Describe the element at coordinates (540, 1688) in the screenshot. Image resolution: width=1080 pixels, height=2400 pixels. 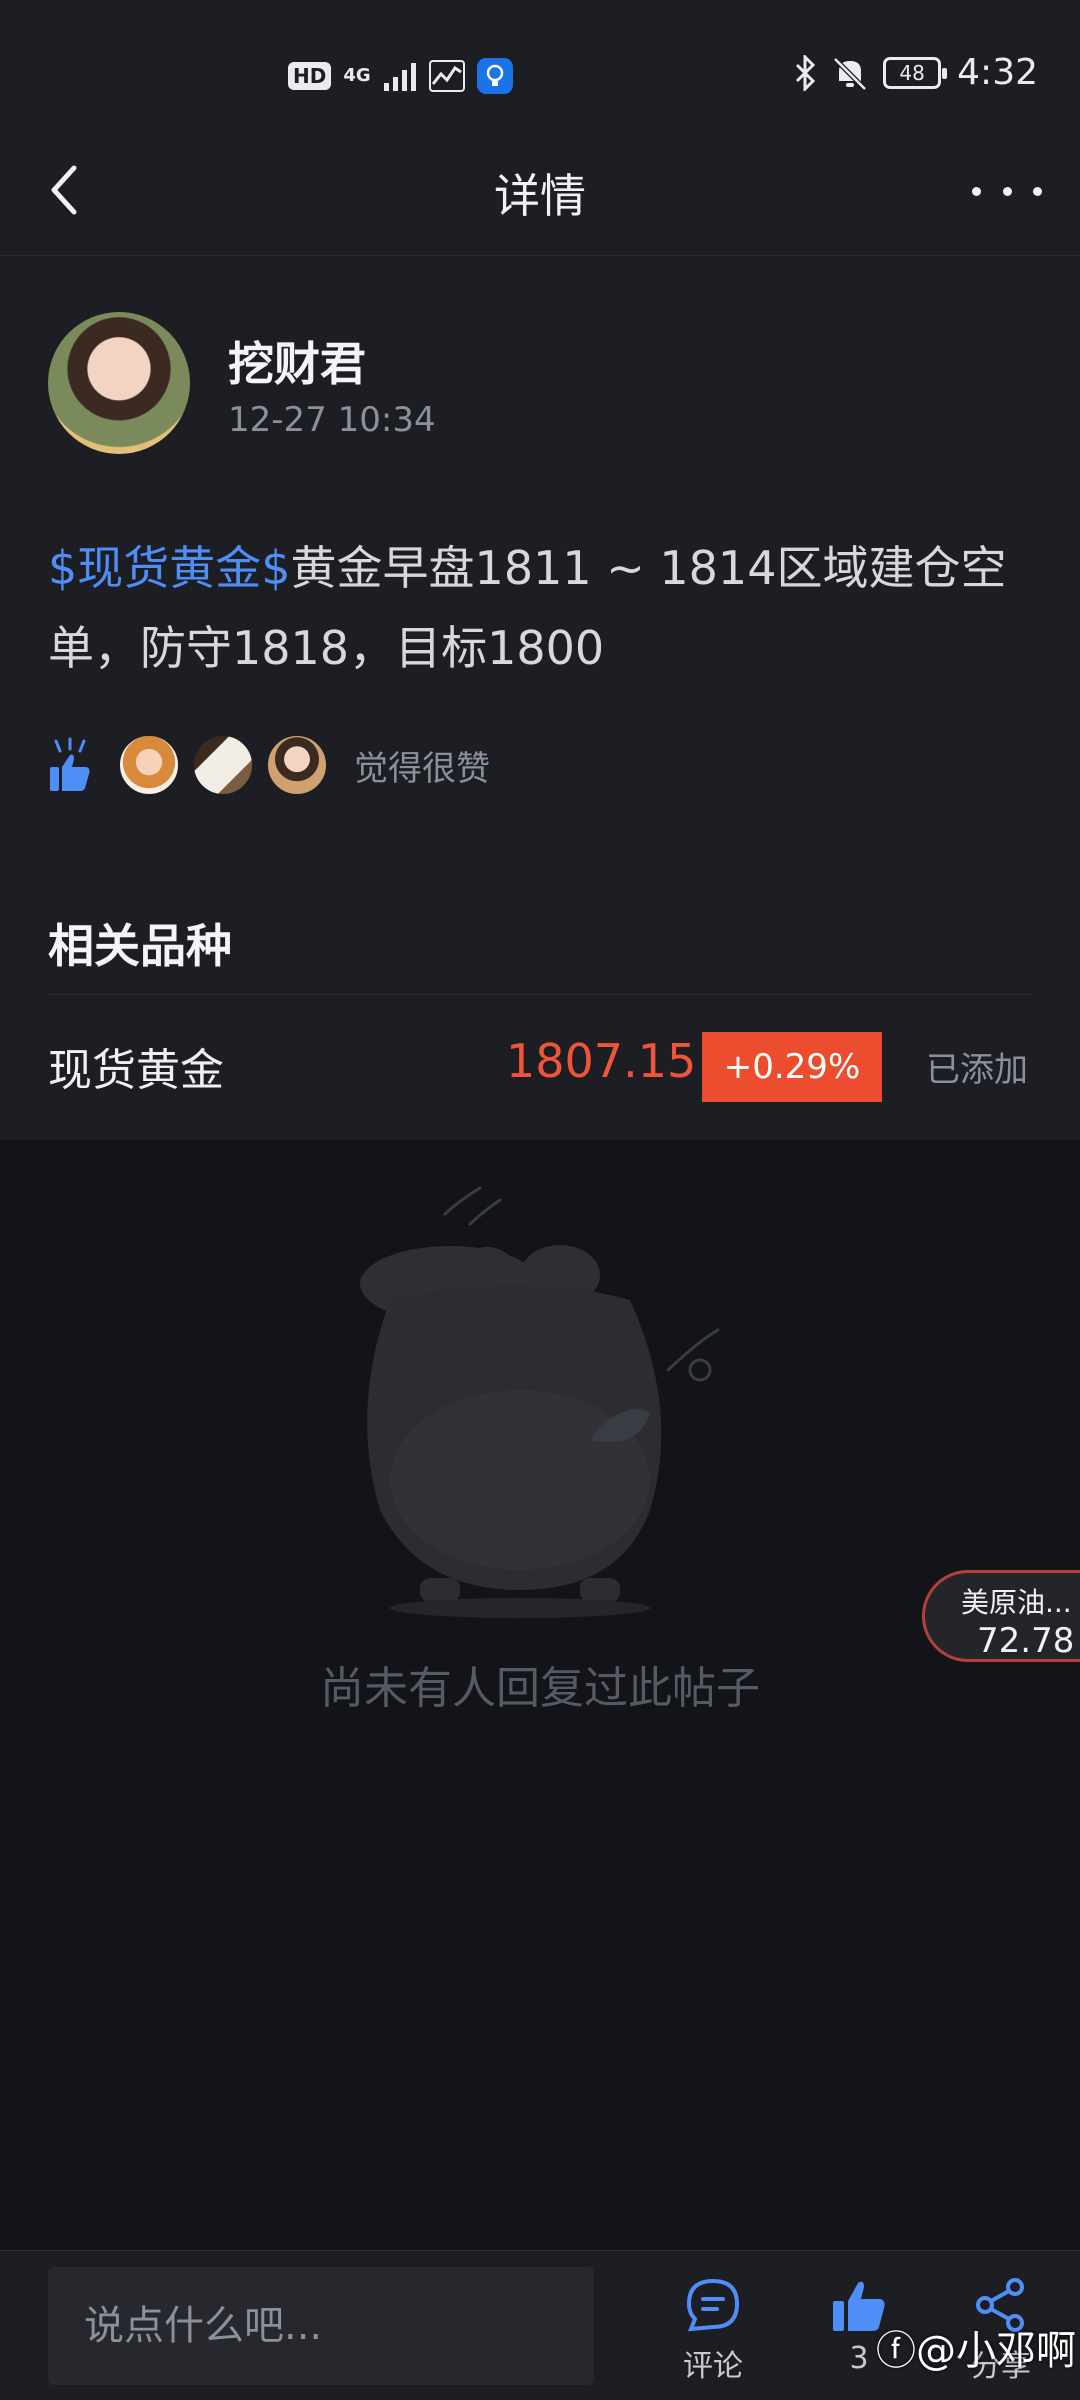
I see `empty-state-text: 尚未有人回复过此帖子` at that location.